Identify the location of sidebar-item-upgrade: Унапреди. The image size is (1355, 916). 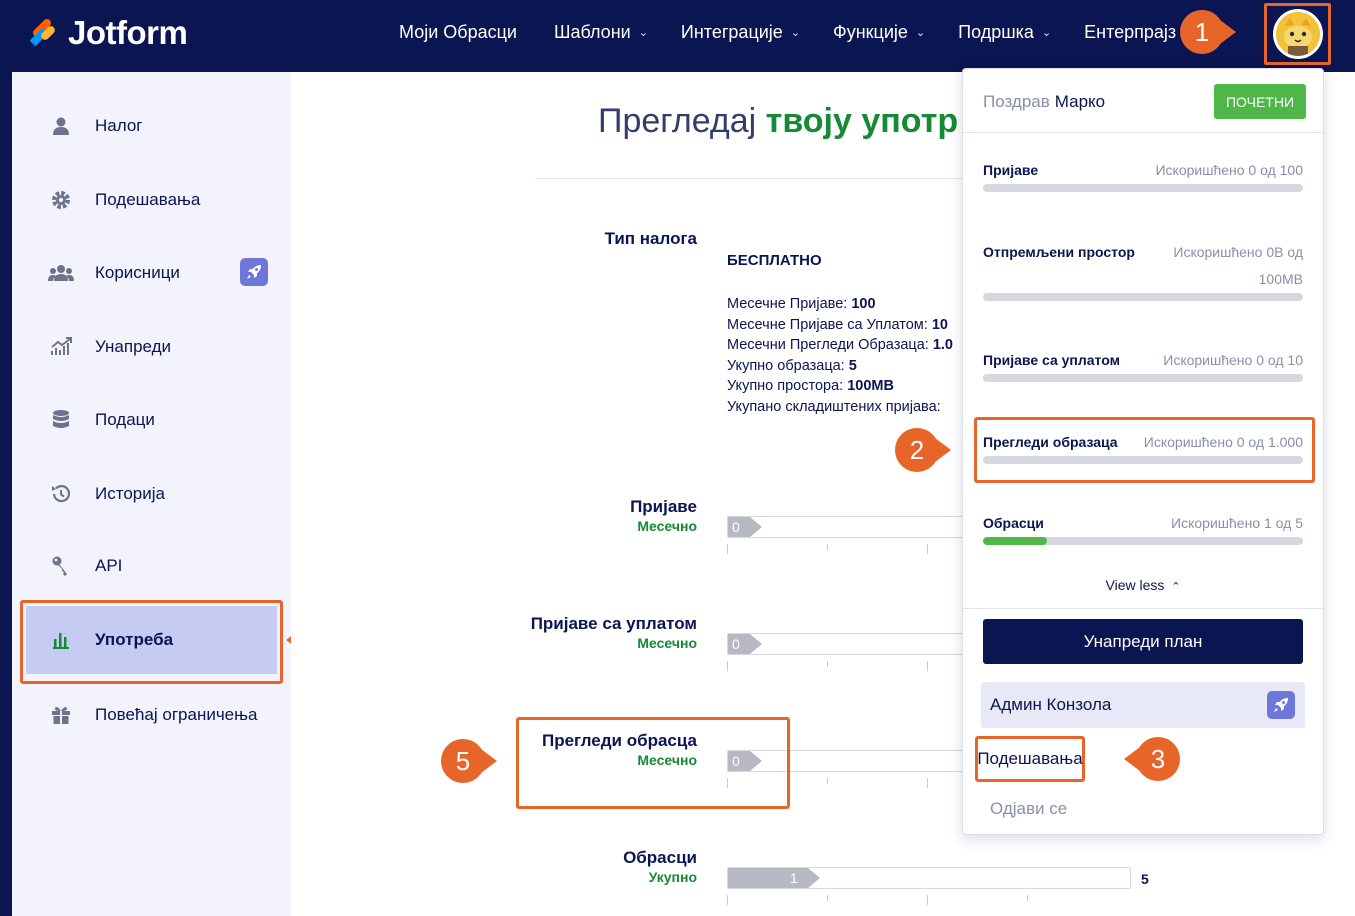
(151, 347).